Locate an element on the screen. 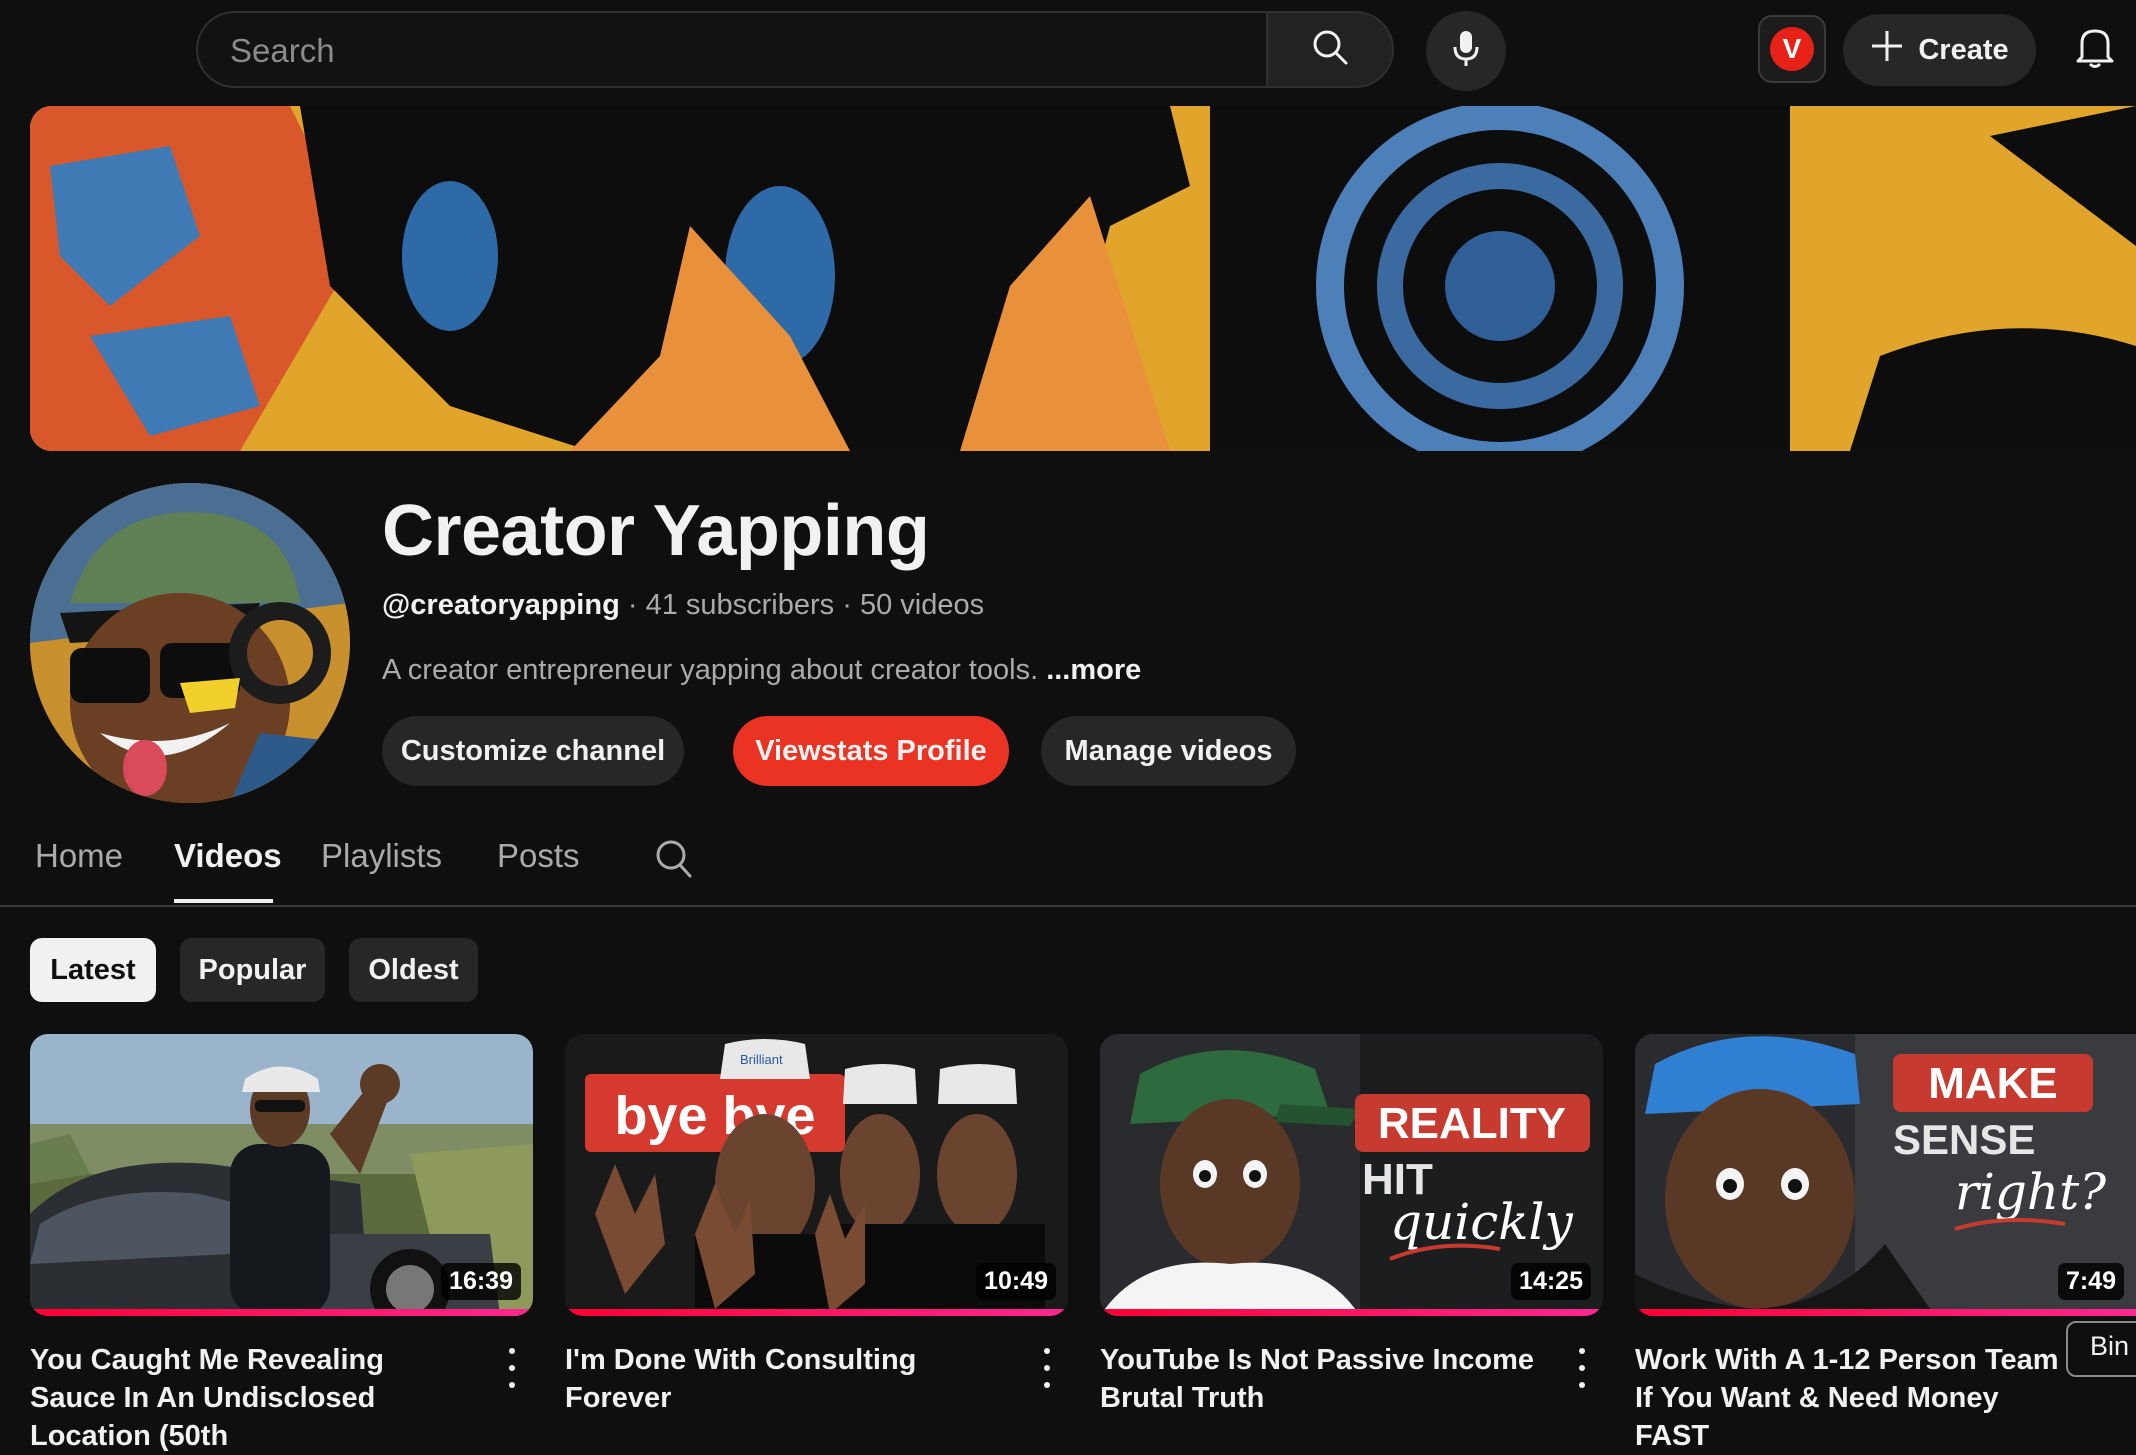  channel-avatar is located at coordinates (190, 643).